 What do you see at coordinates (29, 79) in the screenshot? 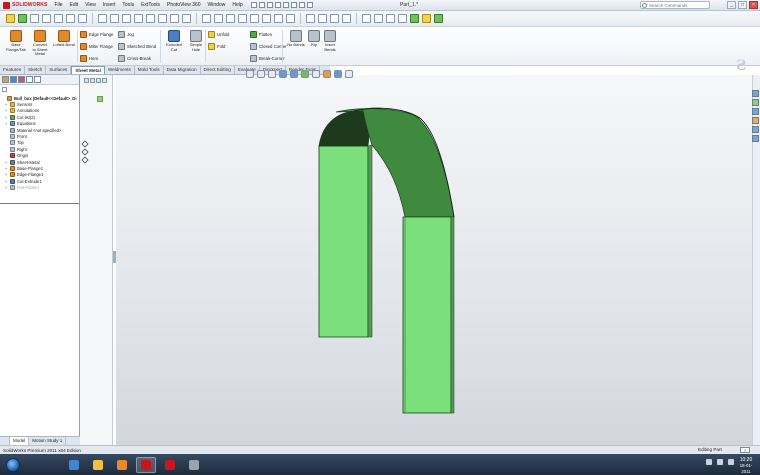
I see `dimxpert-tab-icon` at bounding box center [29, 79].